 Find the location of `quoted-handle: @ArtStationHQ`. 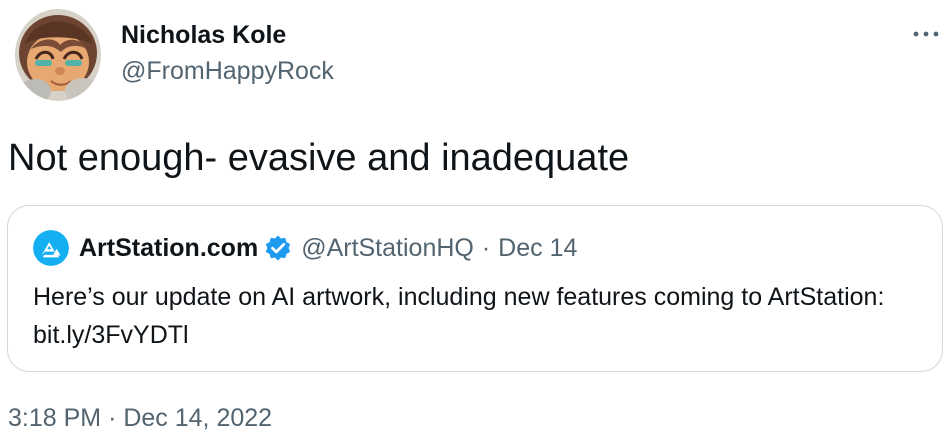

quoted-handle: @ArtStationHQ is located at coordinates (387, 248).